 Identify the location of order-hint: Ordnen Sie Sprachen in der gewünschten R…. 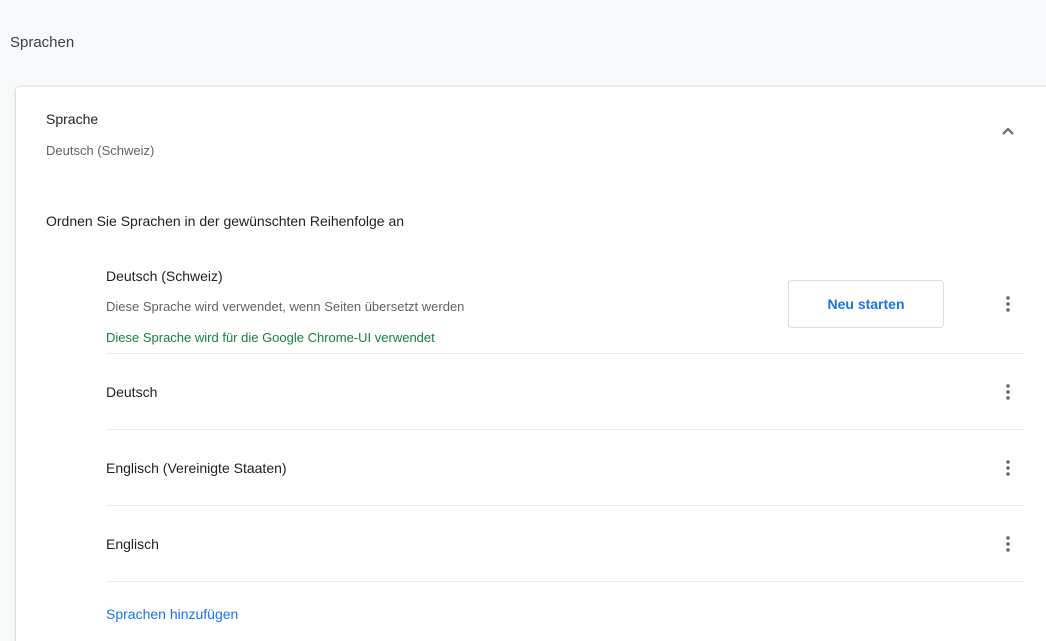
(225, 221).